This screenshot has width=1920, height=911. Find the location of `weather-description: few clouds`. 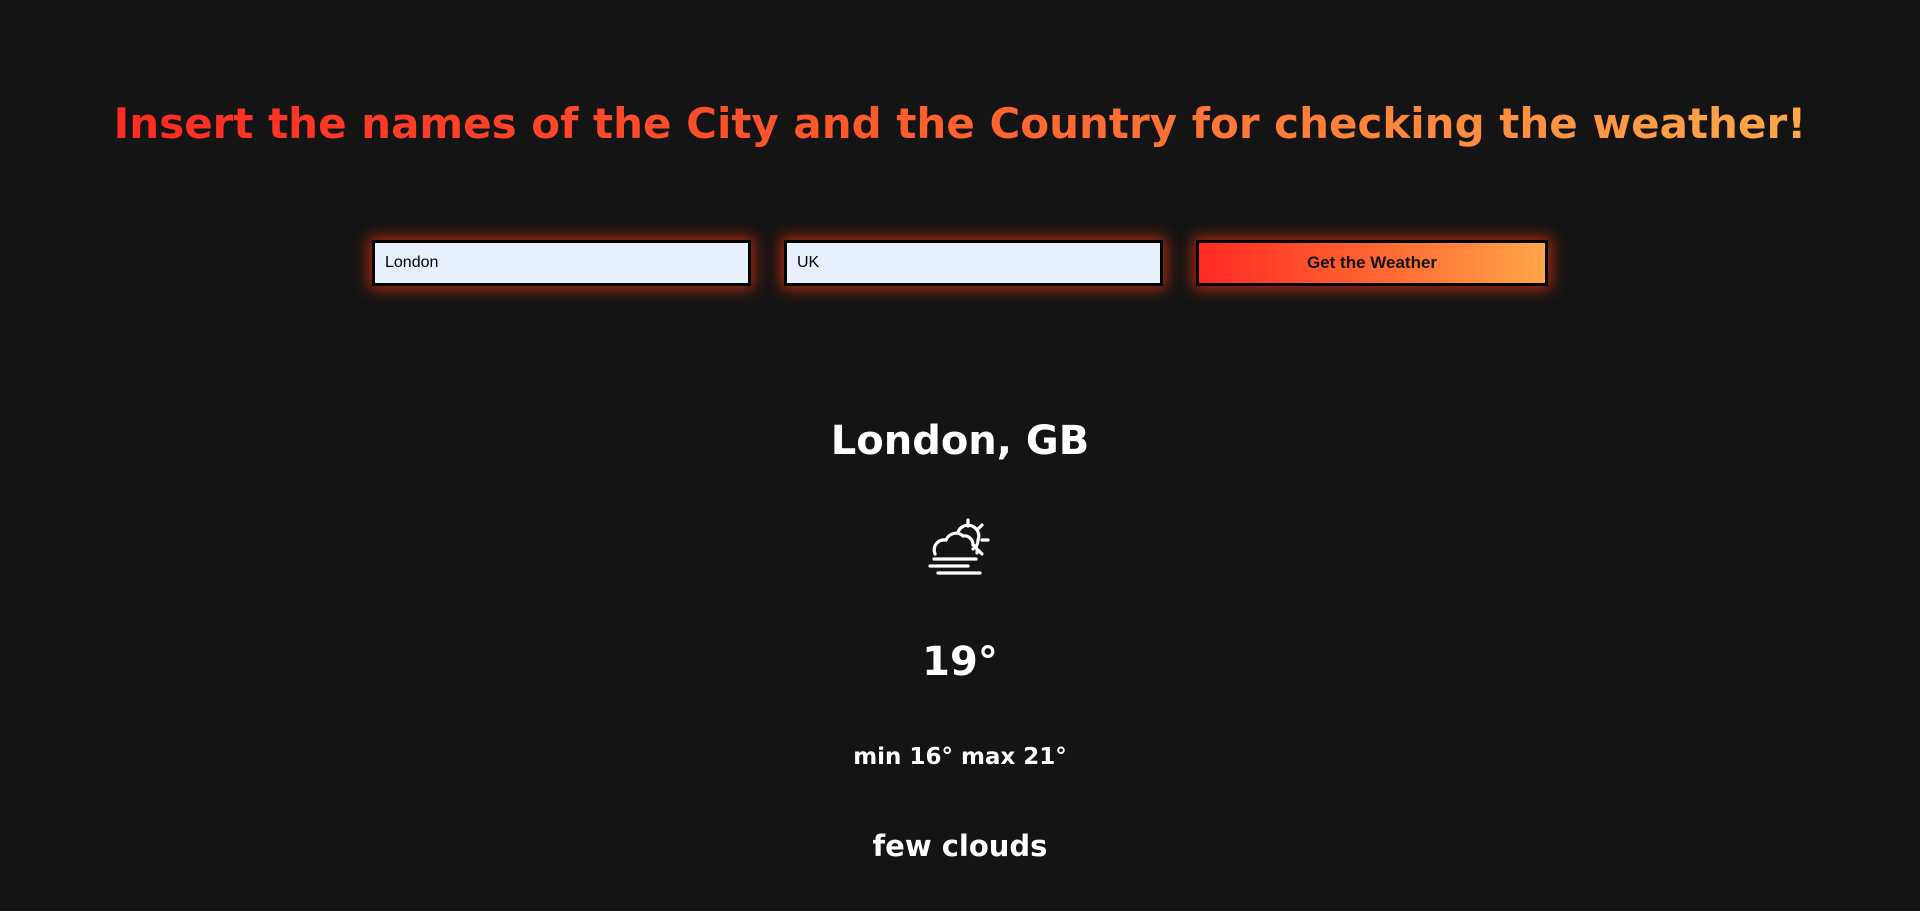

weather-description: few clouds is located at coordinates (960, 846).